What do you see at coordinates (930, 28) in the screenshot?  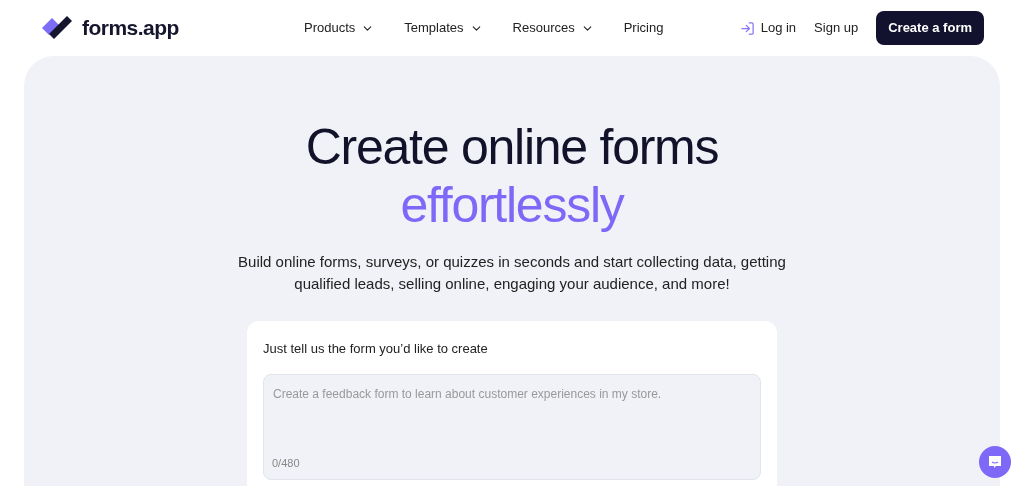 I see `create-form-button: Create a form` at bounding box center [930, 28].